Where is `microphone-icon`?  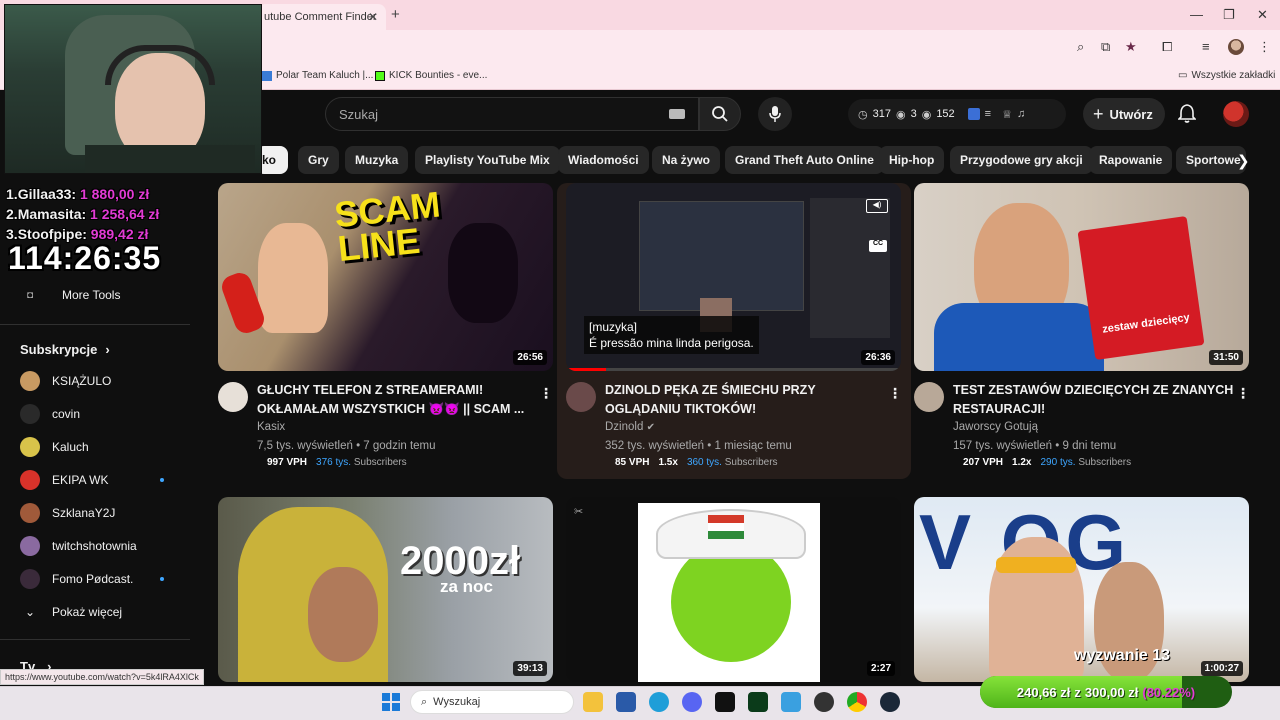
microphone-icon is located at coordinates (775, 114).